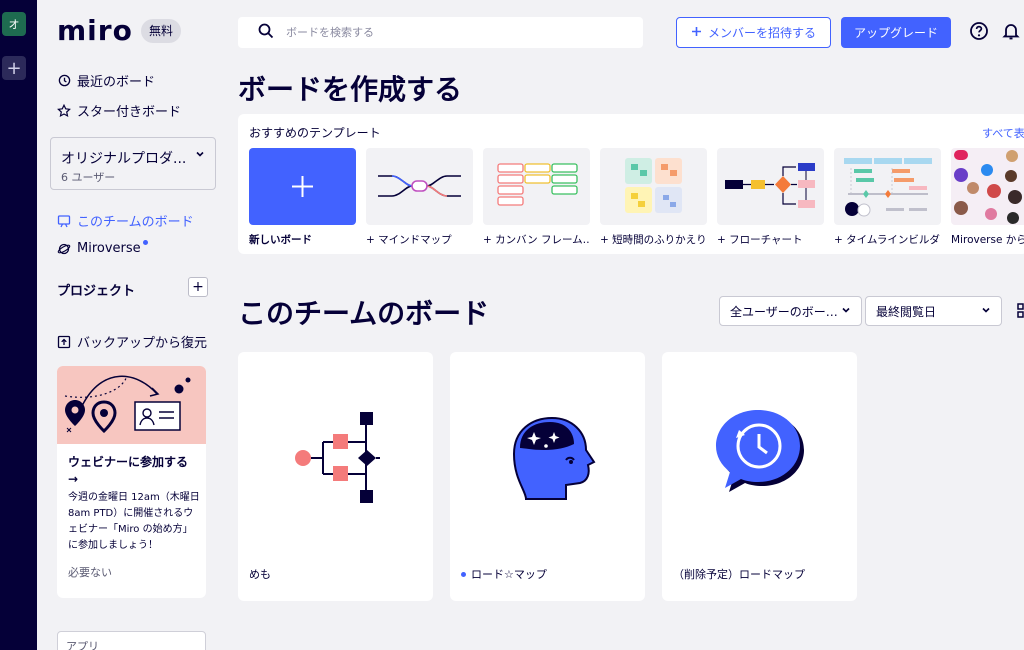 The image size is (1024, 650). What do you see at coordinates (350, 89) in the screenshot?
I see `page-title: ボードを作成する` at bounding box center [350, 89].